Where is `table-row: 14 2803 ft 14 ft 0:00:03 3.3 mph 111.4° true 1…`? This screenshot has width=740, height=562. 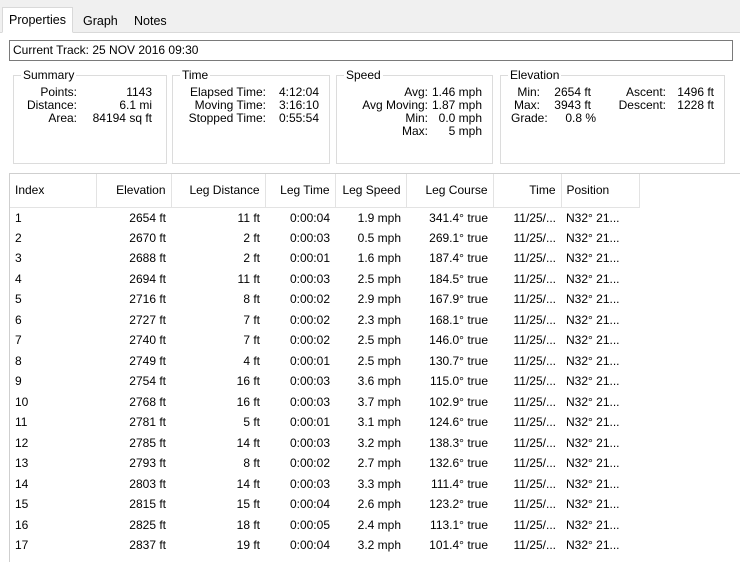
table-row: 14 2803 ft 14 ft 0:00:03 3.3 mph 111.4° true 1… is located at coordinates (324, 484).